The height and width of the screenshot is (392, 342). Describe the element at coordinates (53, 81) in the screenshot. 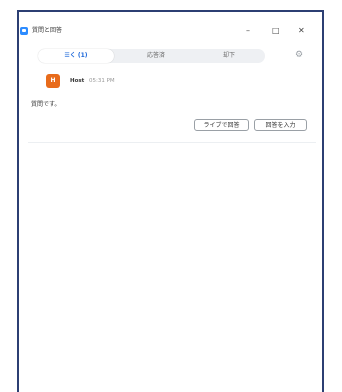

I see `avatar: H` at that location.